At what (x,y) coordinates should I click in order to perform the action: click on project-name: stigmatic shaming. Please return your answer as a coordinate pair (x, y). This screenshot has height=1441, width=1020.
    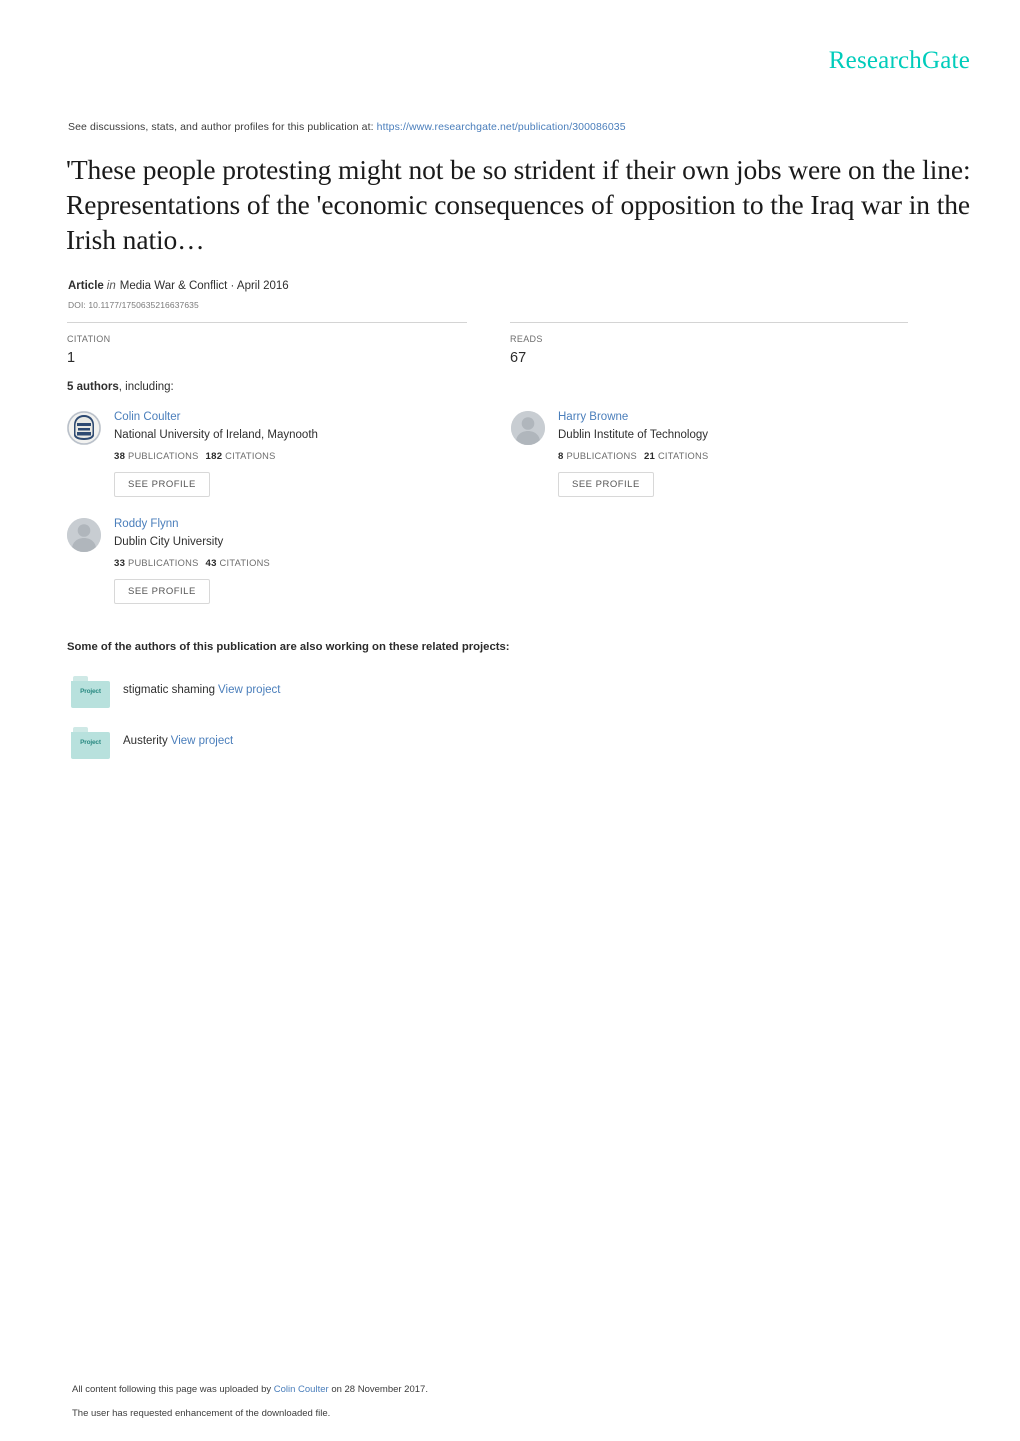
    Looking at the image, I should click on (169, 690).